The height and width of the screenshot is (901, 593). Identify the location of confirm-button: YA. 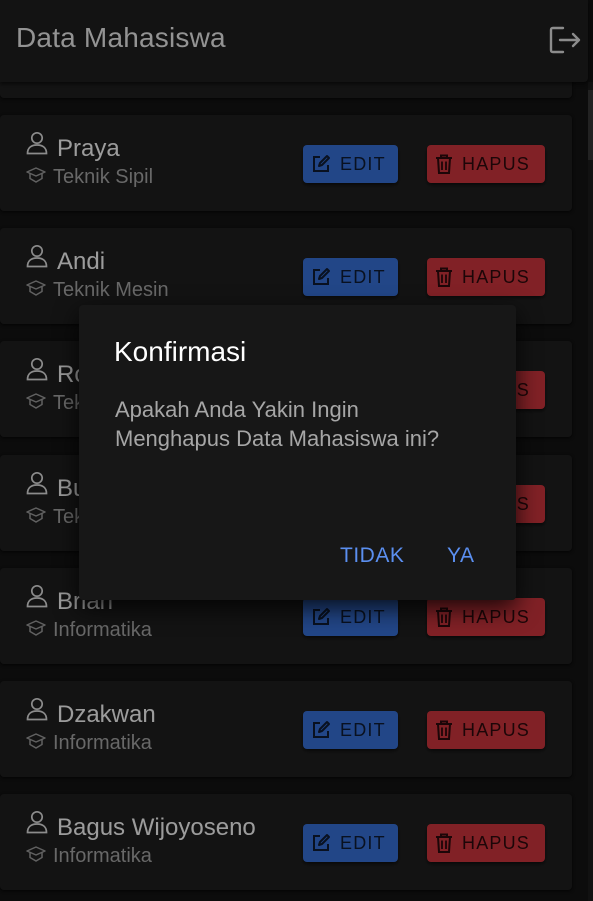
(460, 556).